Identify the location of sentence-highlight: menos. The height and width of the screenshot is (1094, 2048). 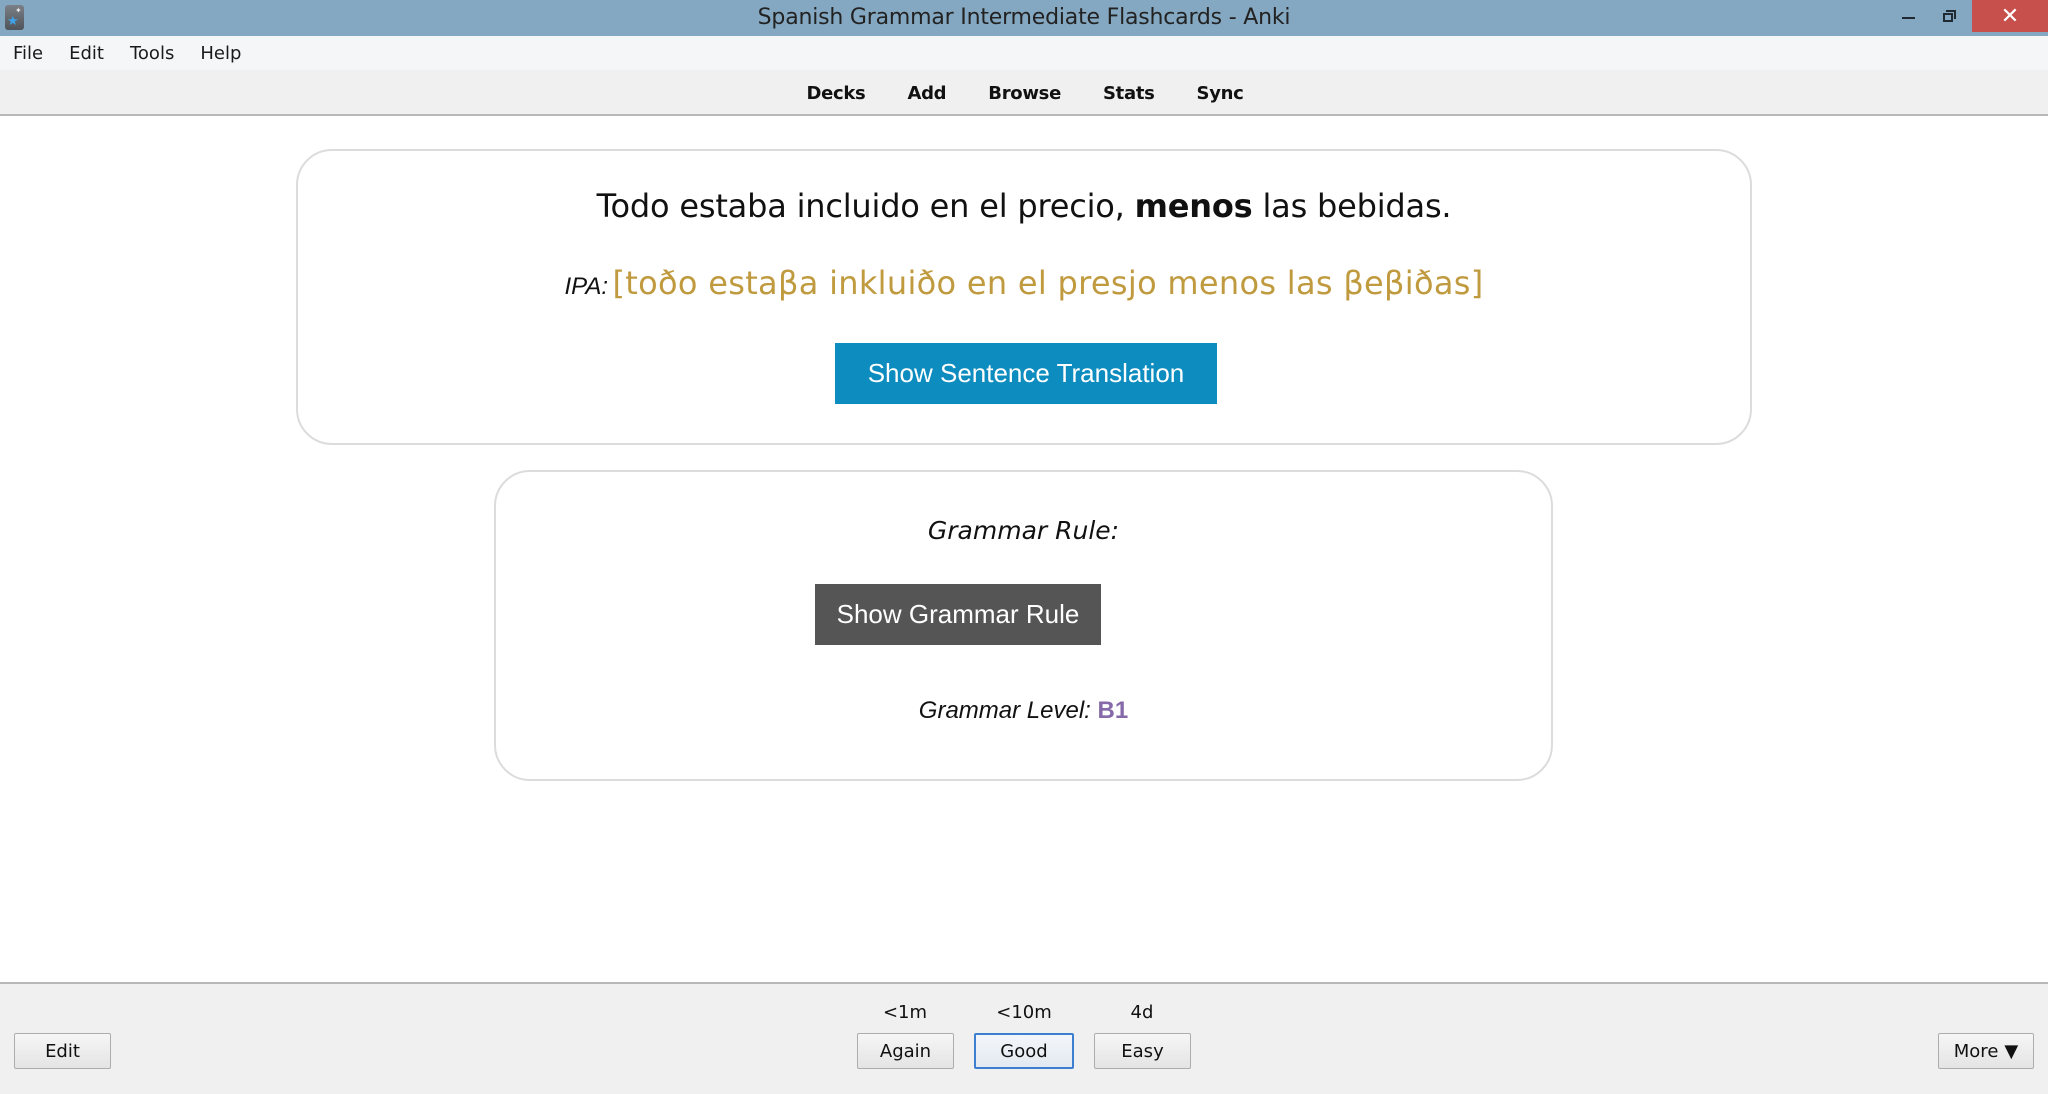
(1193, 206).